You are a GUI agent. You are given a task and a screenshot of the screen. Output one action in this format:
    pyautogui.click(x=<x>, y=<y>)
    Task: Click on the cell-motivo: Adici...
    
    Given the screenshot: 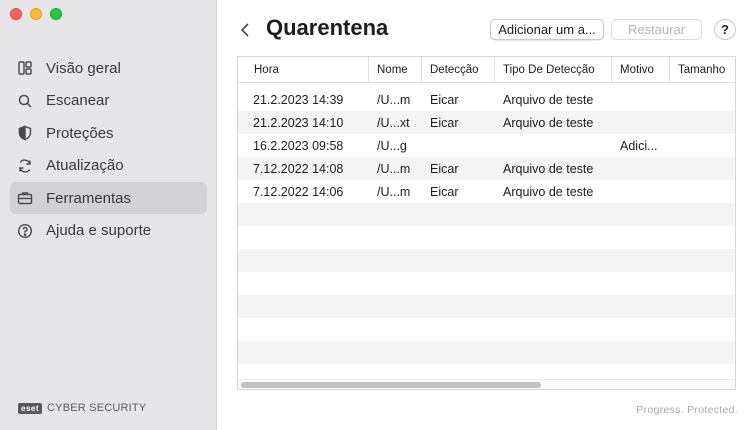 What is the action you would take?
    pyautogui.click(x=639, y=145)
    